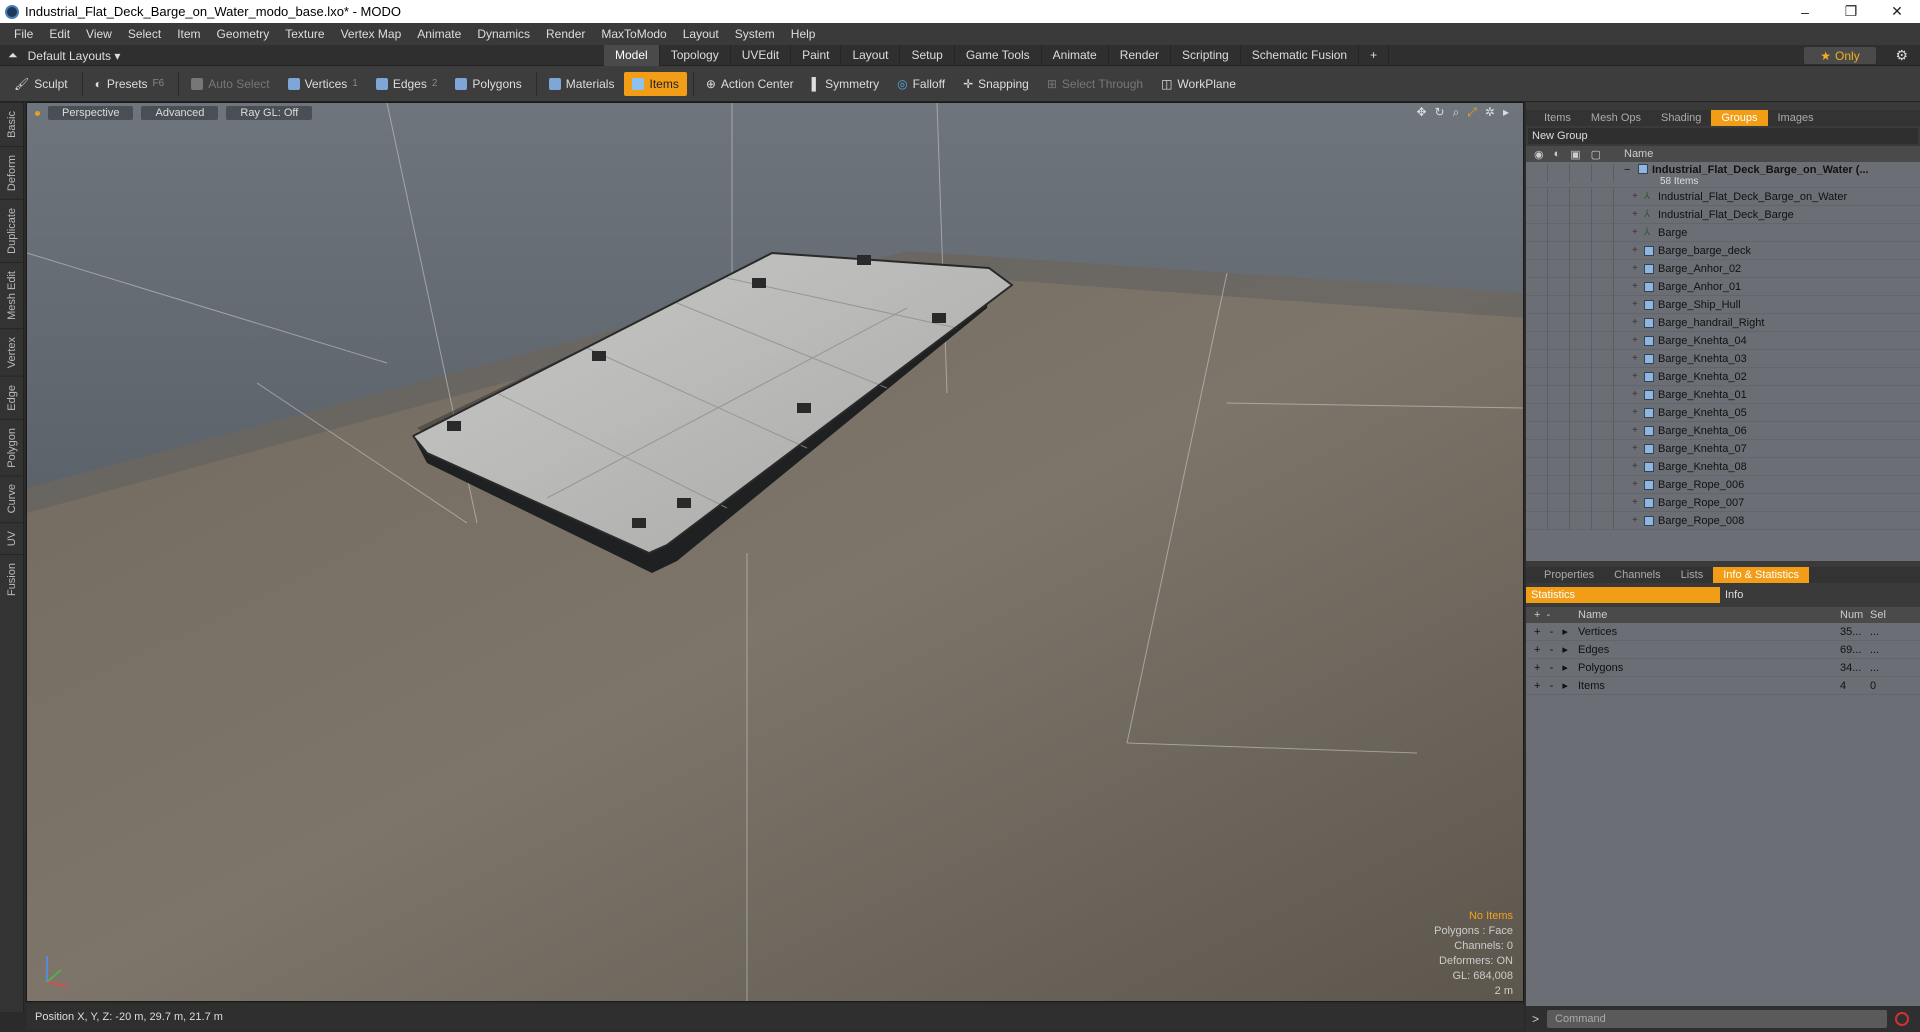 The width and height of the screenshot is (1920, 1032). I want to click on add-tab-button: +, so click(1374, 55).